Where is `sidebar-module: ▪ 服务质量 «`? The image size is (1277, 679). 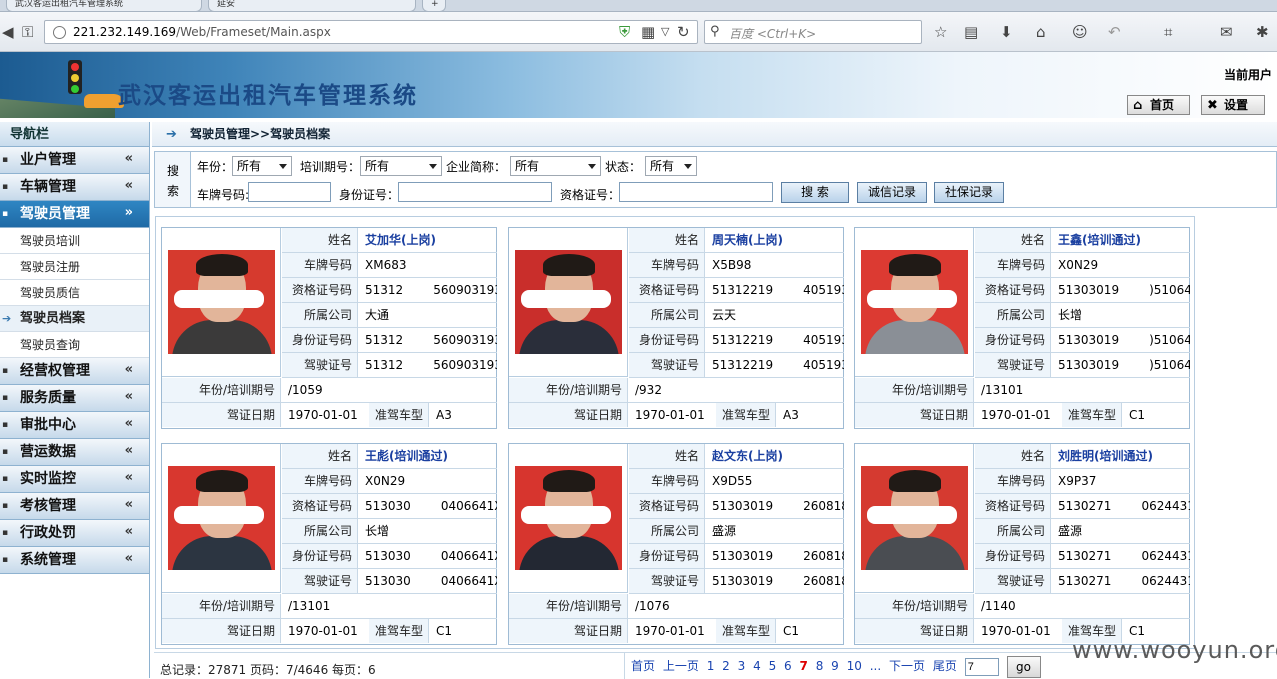
sidebar-module: ▪ 服务质量 « is located at coordinates (74, 398).